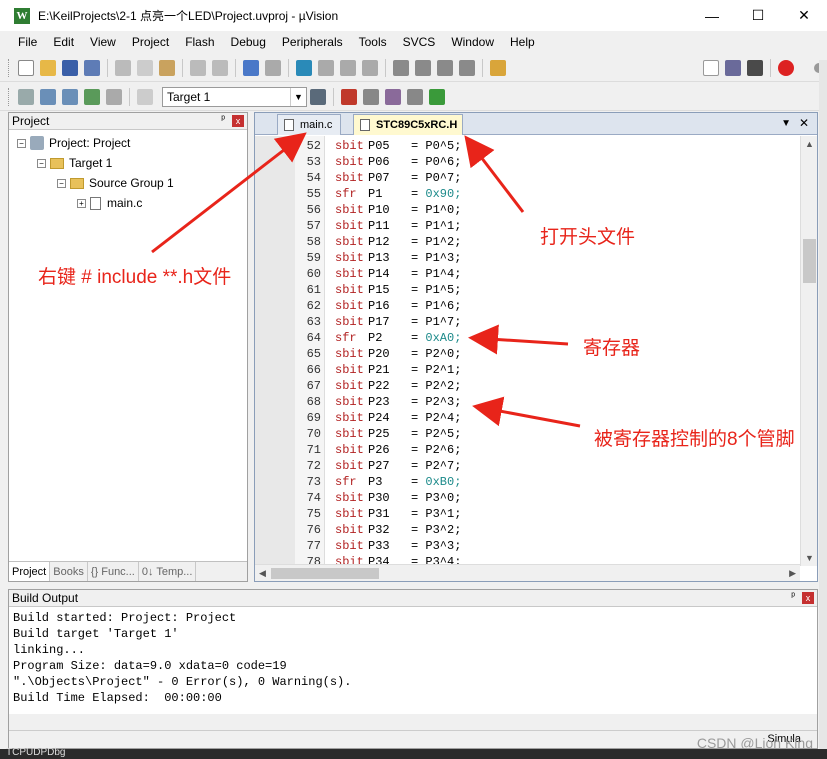 This screenshot has width=827, height=759. What do you see at coordinates (318, 96) in the screenshot?
I see `target-options-icon` at bounding box center [318, 96].